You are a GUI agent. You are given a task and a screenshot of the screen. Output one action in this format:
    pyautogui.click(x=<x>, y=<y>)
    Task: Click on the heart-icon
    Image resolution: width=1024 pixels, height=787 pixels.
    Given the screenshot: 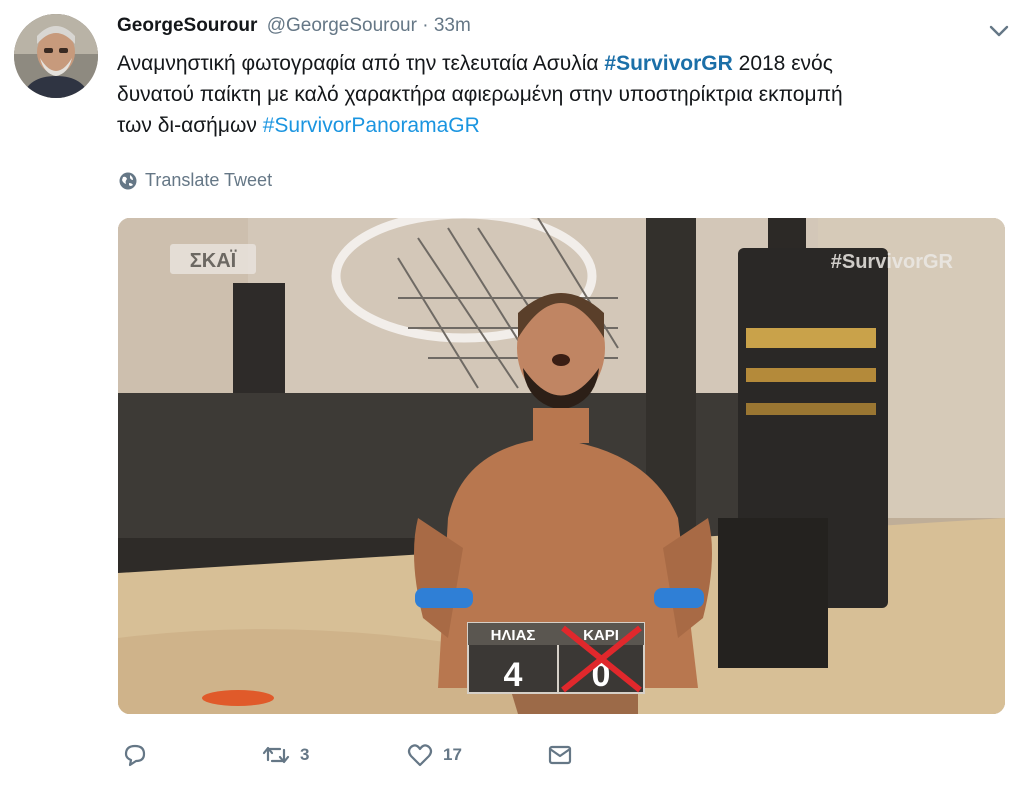 What is the action you would take?
    pyautogui.click(x=420, y=755)
    